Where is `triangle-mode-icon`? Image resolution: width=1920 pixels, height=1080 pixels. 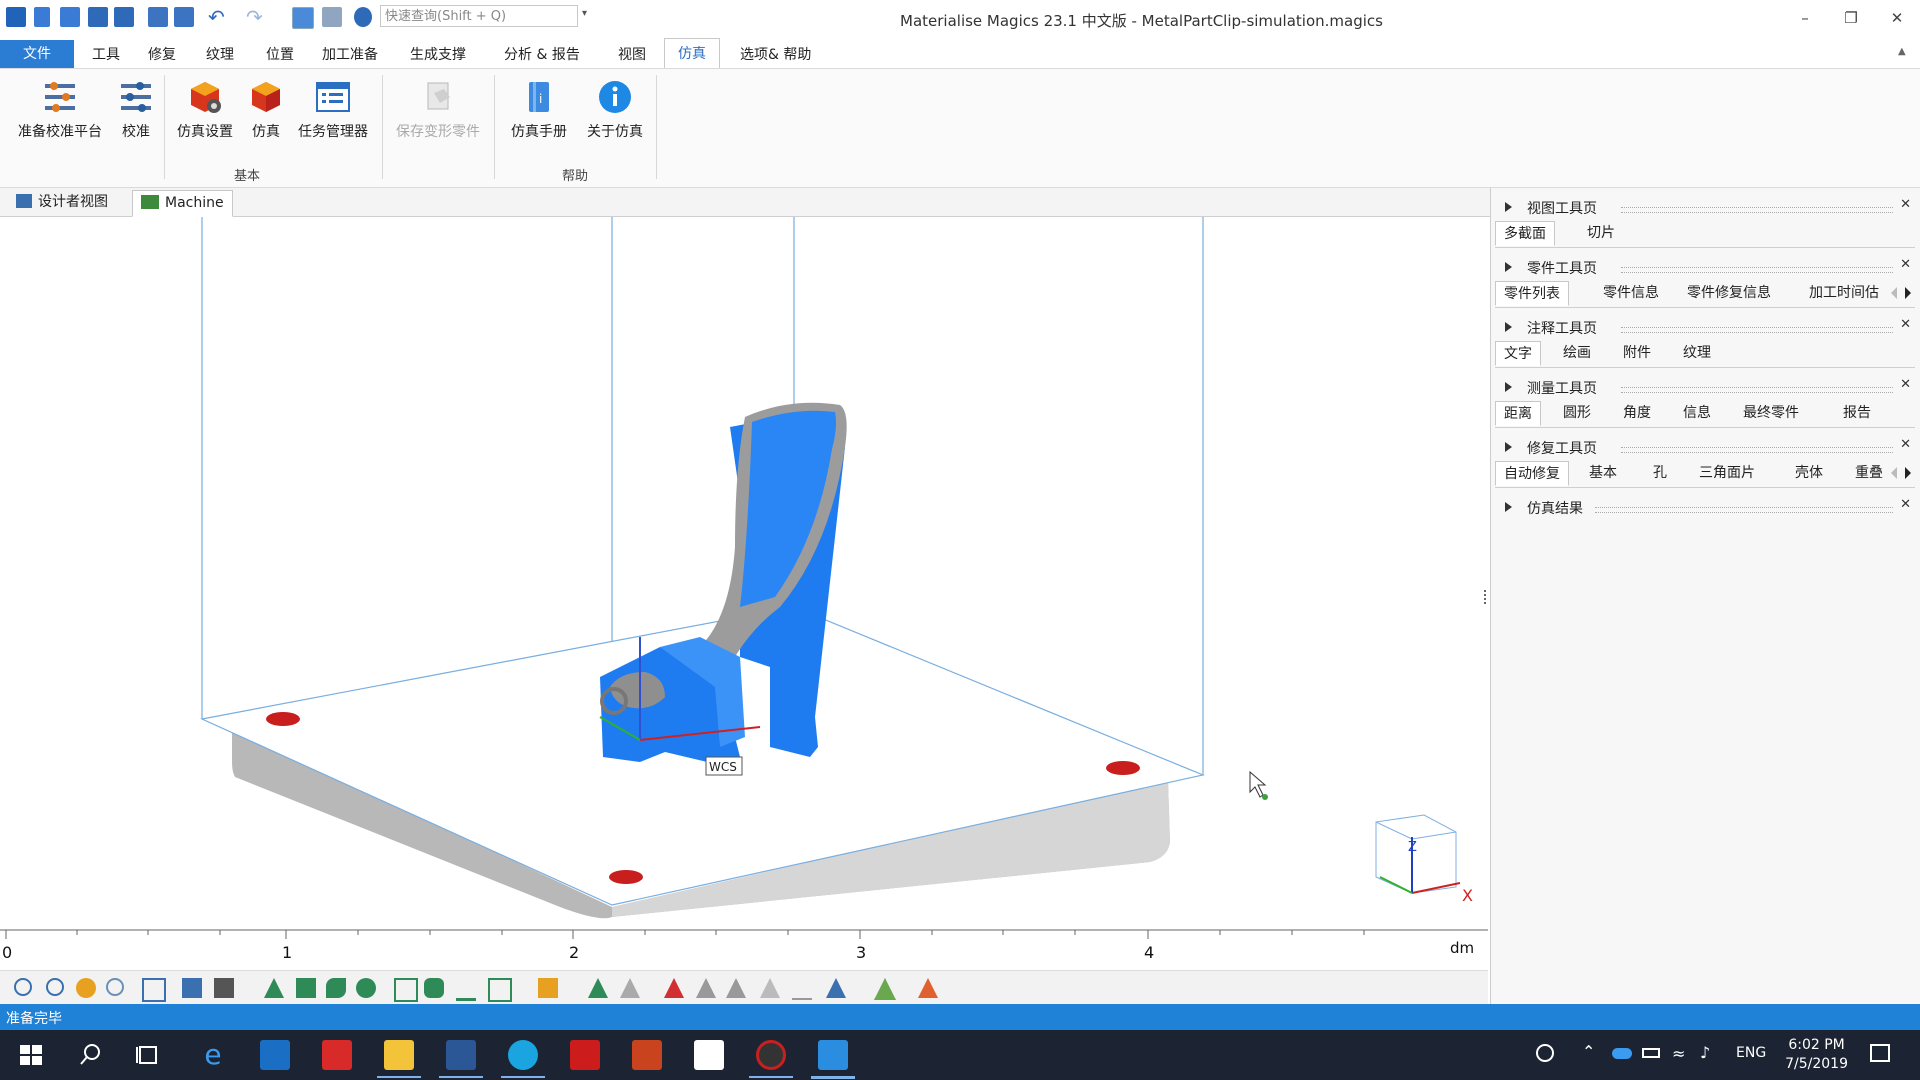
triangle-mode-icon is located at coordinates (598, 988).